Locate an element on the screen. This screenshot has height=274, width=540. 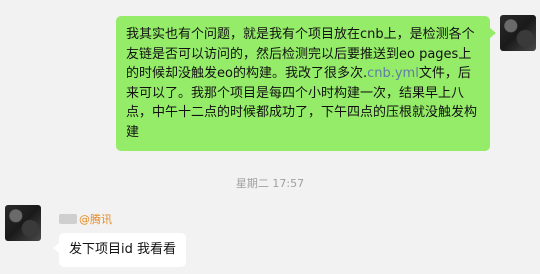
sender-org: 腾讯 is located at coordinates (101, 219).